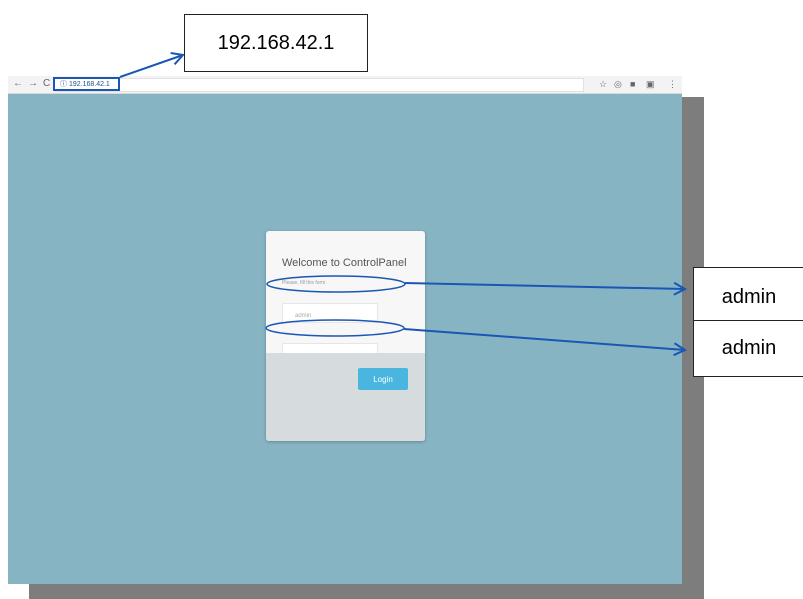 Image resolution: width=803 pixels, height=599 pixels. Describe the element at coordinates (544, 339) in the screenshot. I see `password-arrow` at that location.